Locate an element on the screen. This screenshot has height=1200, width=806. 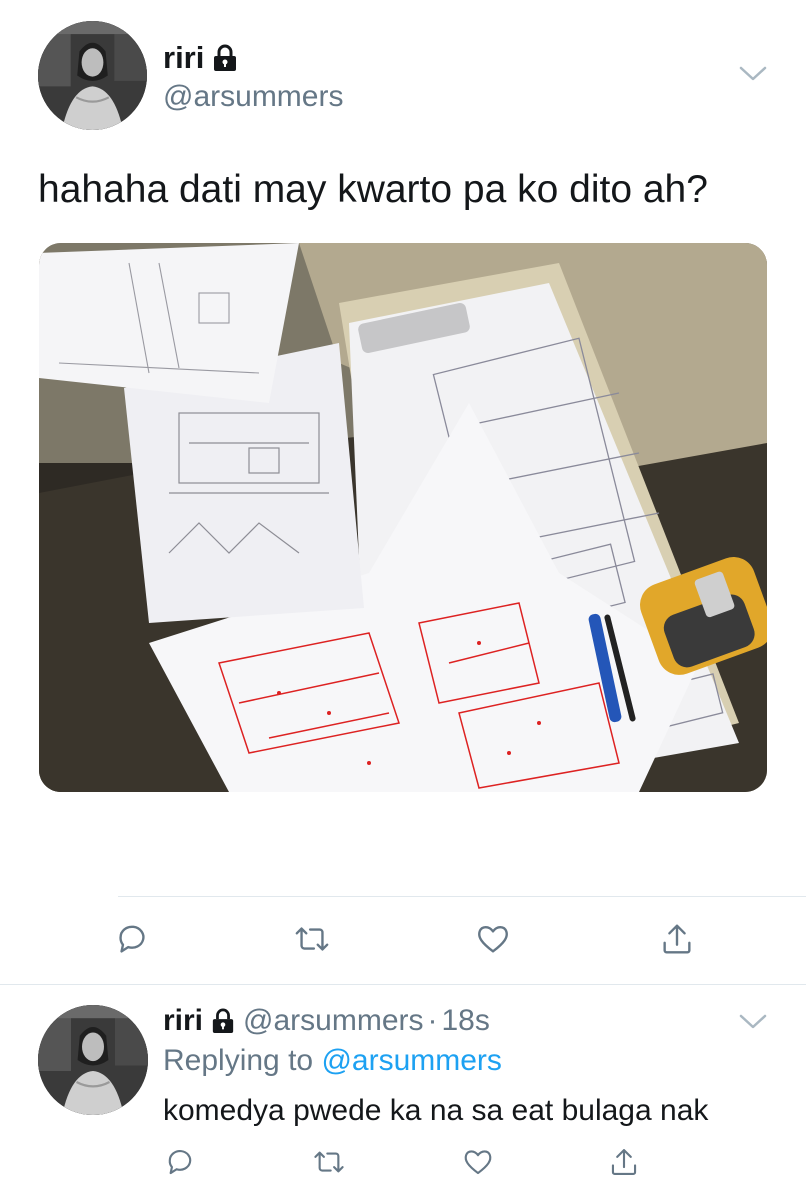
timestamp: 18s is located at coordinates (466, 1021).